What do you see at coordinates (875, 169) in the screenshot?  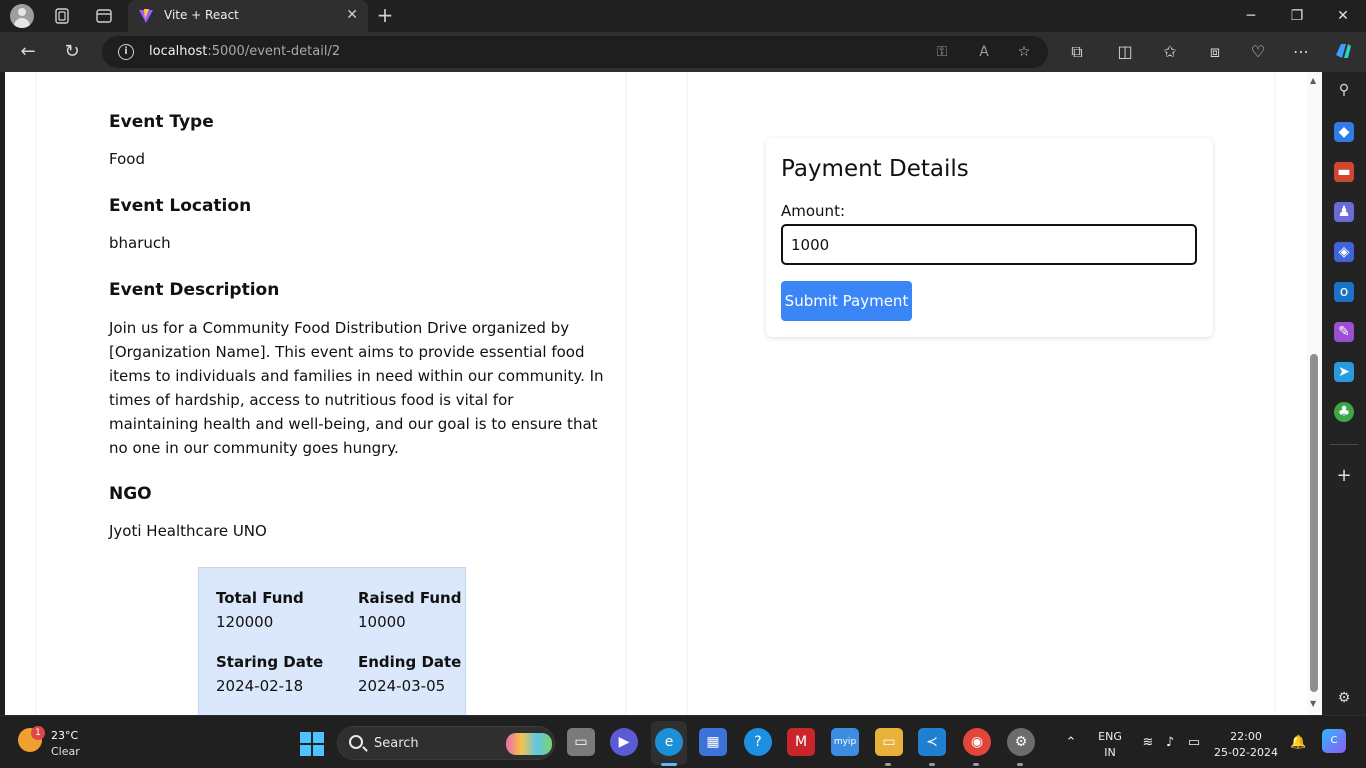 I see `payment-details-title: Payment Details` at bounding box center [875, 169].